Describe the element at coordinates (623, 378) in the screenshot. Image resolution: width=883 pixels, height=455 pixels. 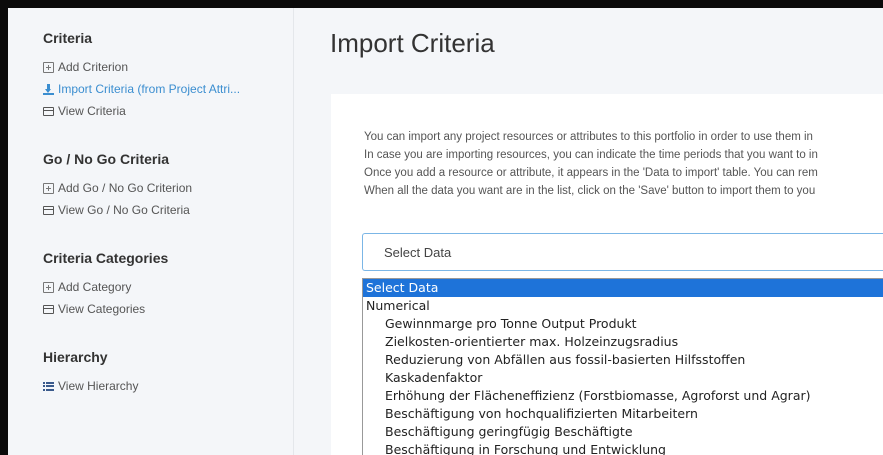
I see `option-item: Kaskadenfaktor` at that location.